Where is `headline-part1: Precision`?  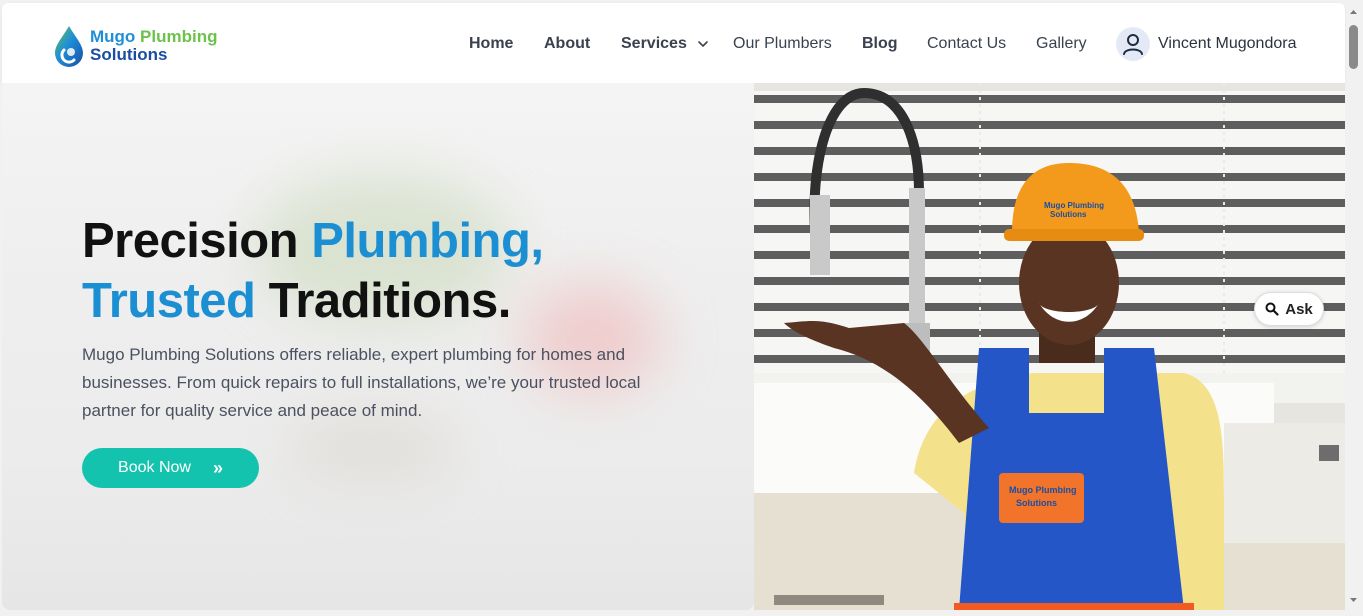
headline-part1: Precision is located at coordinates (197, 241).